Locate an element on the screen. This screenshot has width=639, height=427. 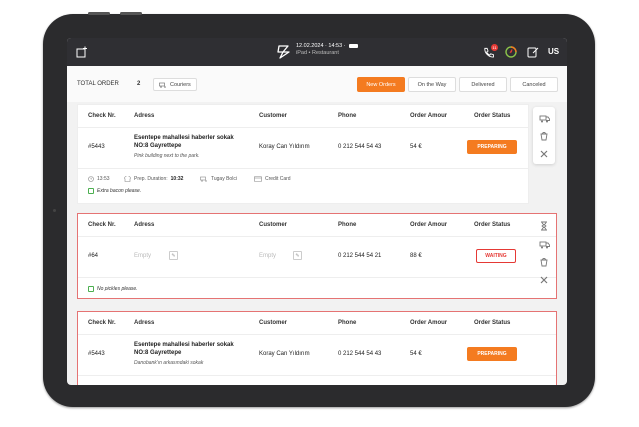
date-time-block: 12.02.2024 · 14:53 · iPad • Restaurant is located at coordinates (327, 50).